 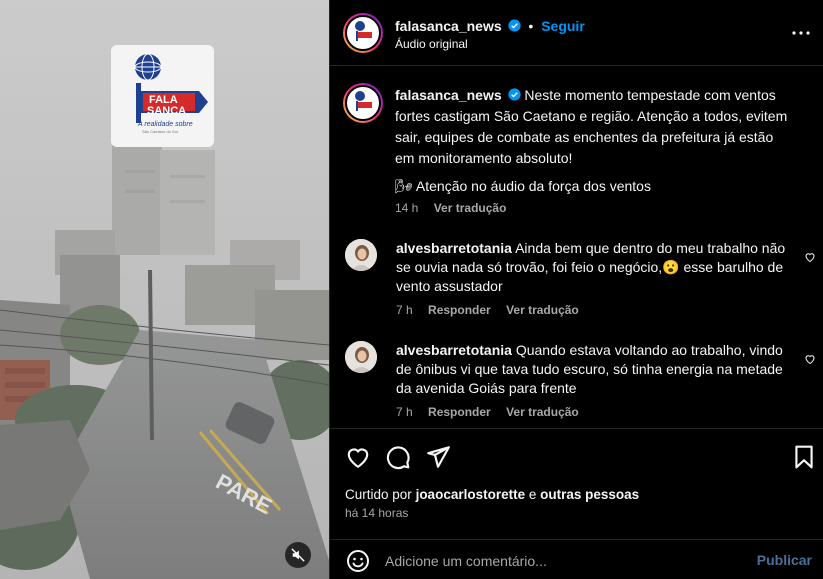 I want to click on caption-translate-button: Ver tradução, so click(x=470, y=208).